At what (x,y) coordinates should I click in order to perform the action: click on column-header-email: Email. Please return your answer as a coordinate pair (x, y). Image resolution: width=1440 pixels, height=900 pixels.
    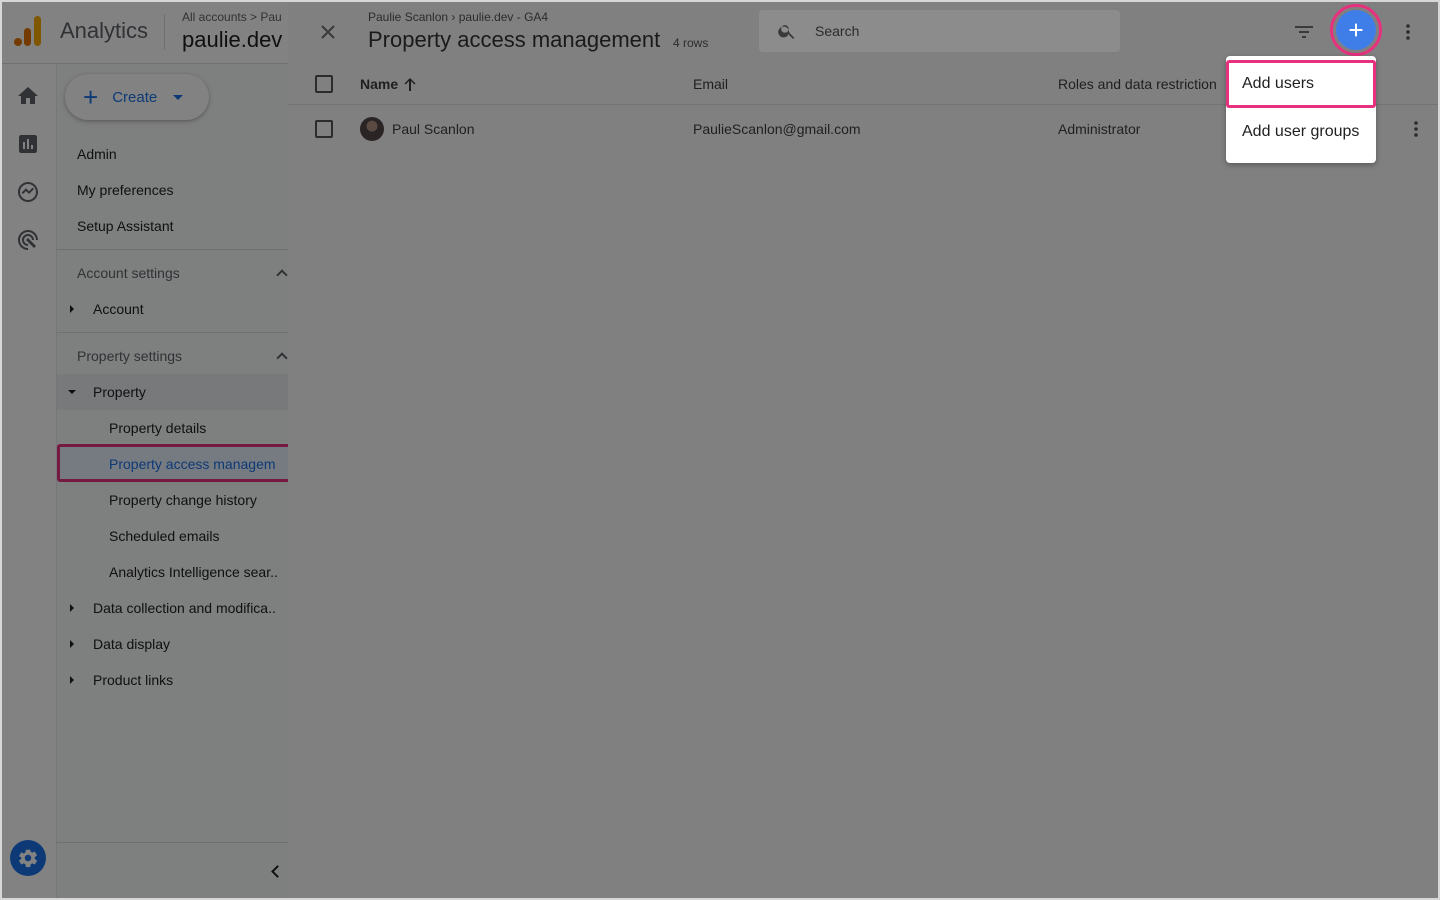
    Looking at the image, I should click on (710, 84).